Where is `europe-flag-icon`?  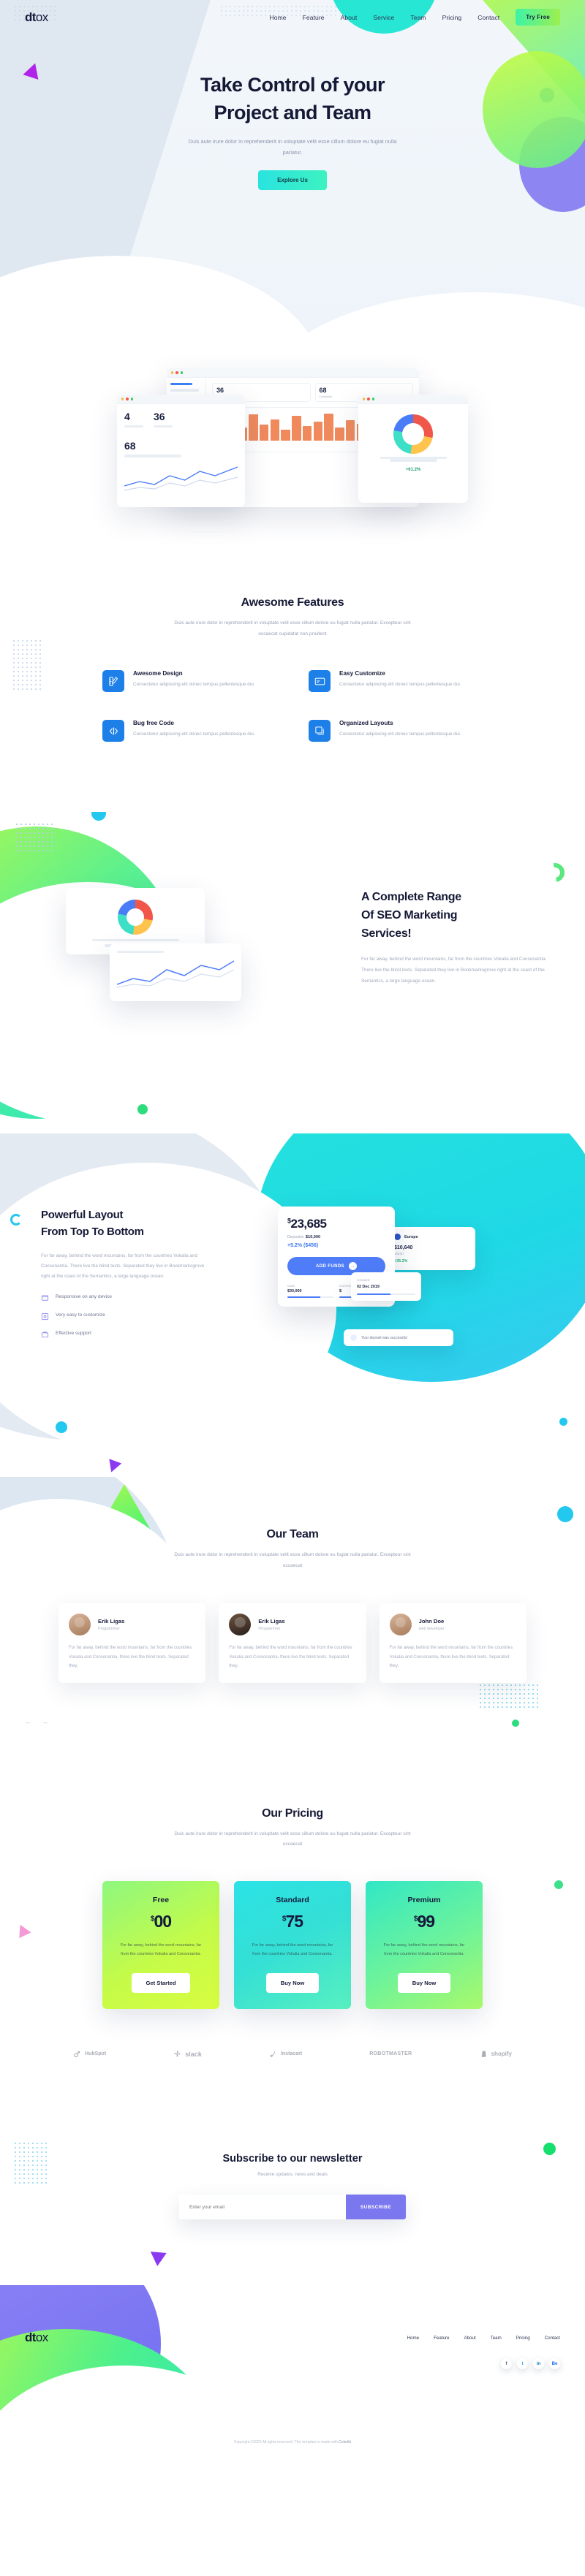 europe-flag-icon is located at coordinates (397, 1237).